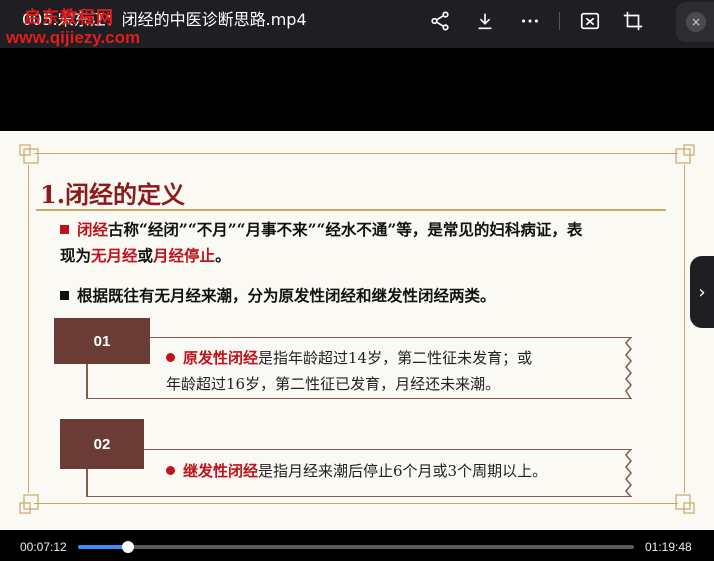  I want to click on definition-text-c: 或, so click(145, 255).